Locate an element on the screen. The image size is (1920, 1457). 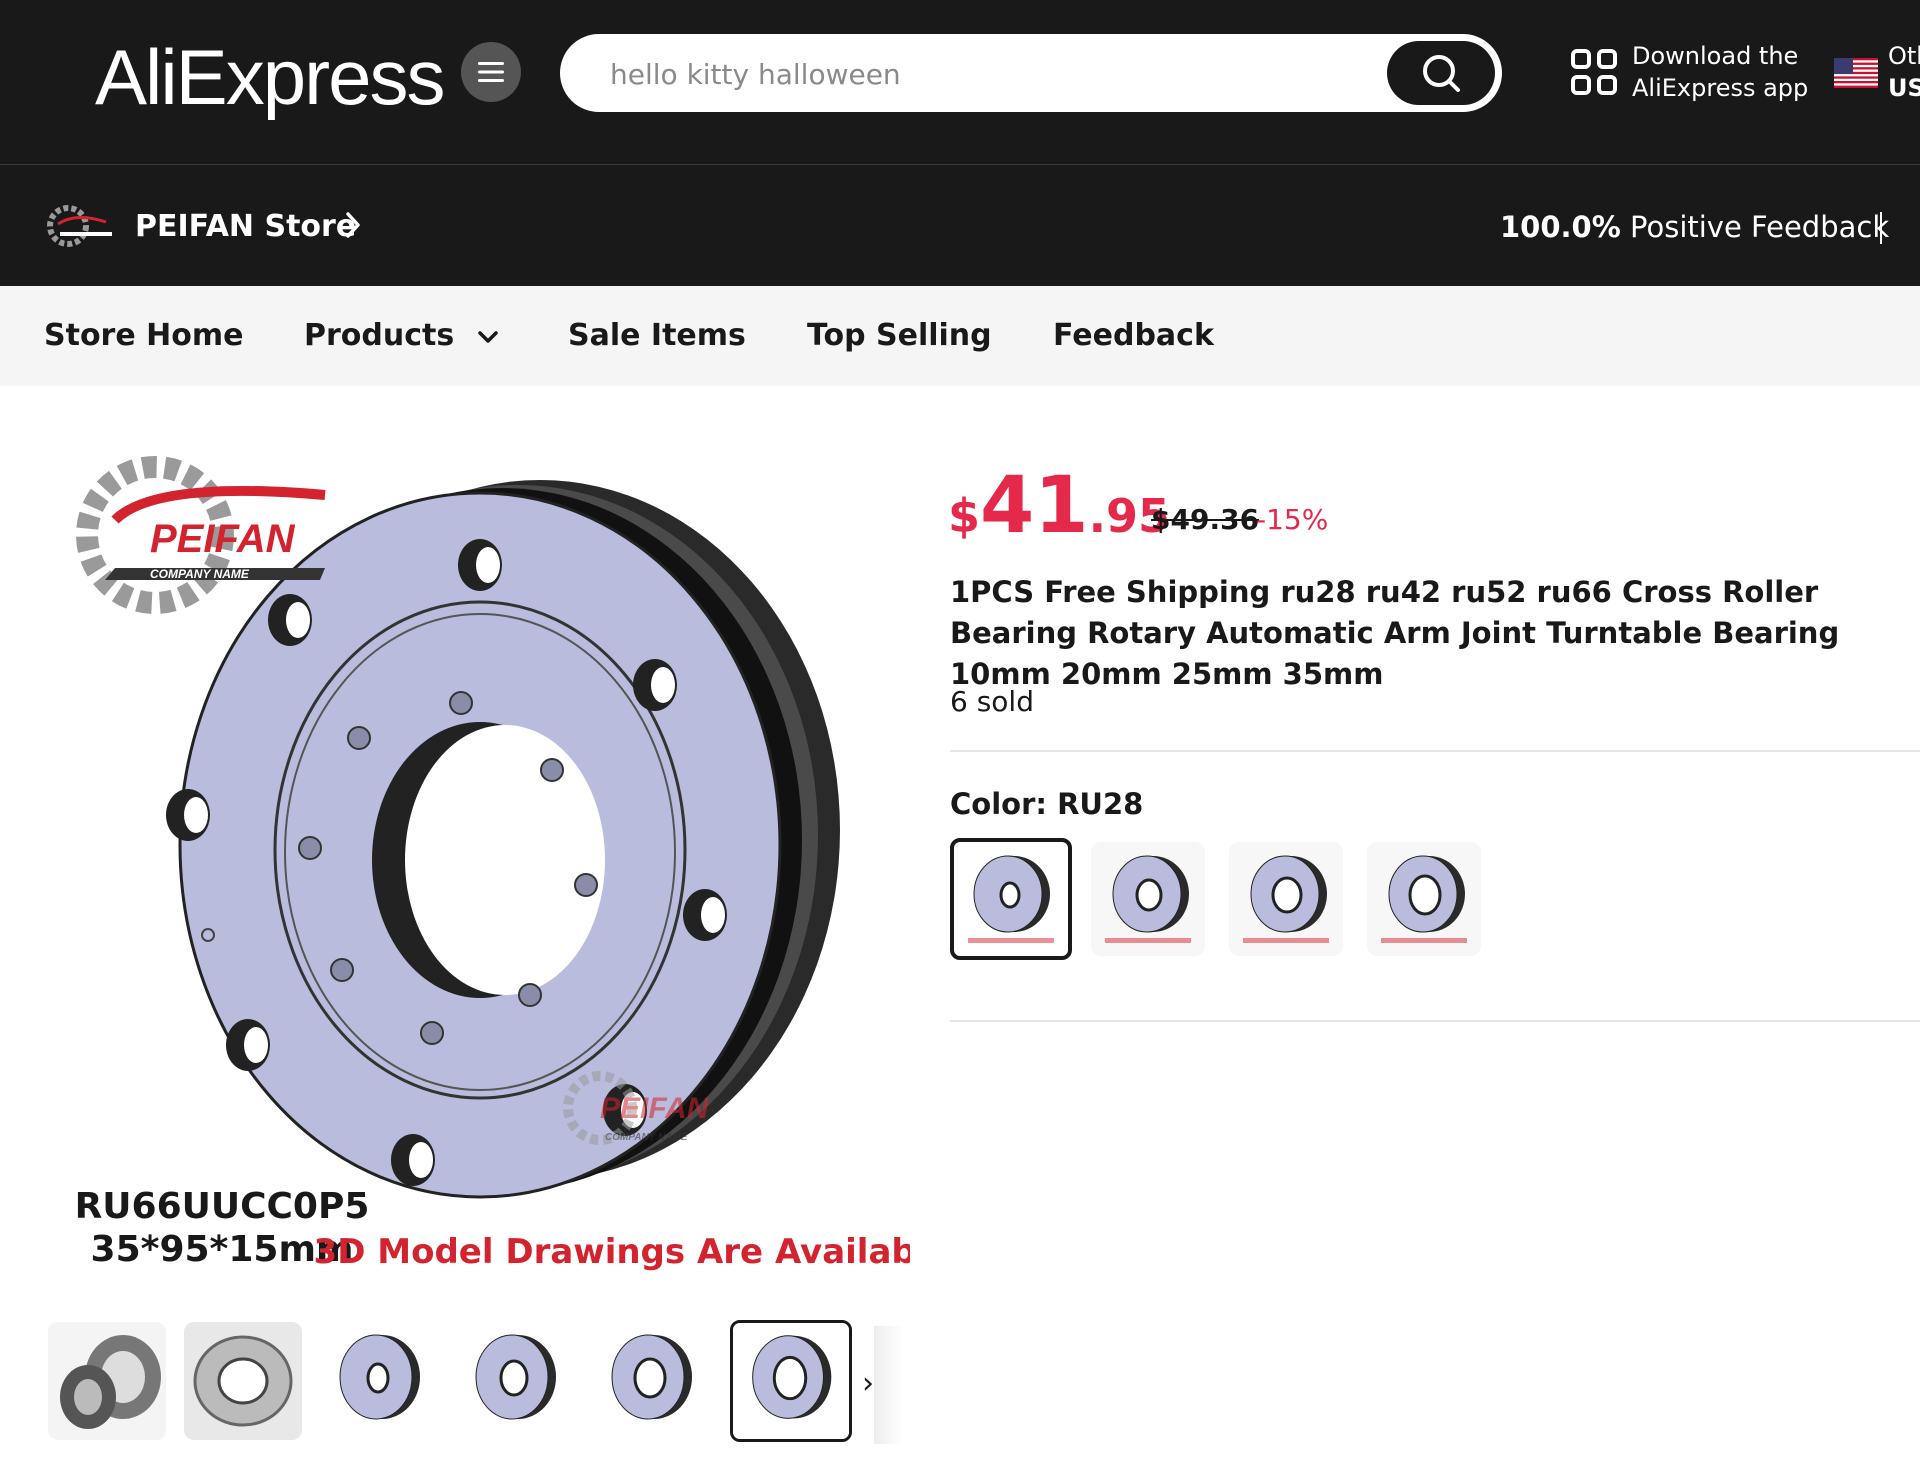
image-note: 3D Model Drawings Are Available is located at coordinates (612, 1252).